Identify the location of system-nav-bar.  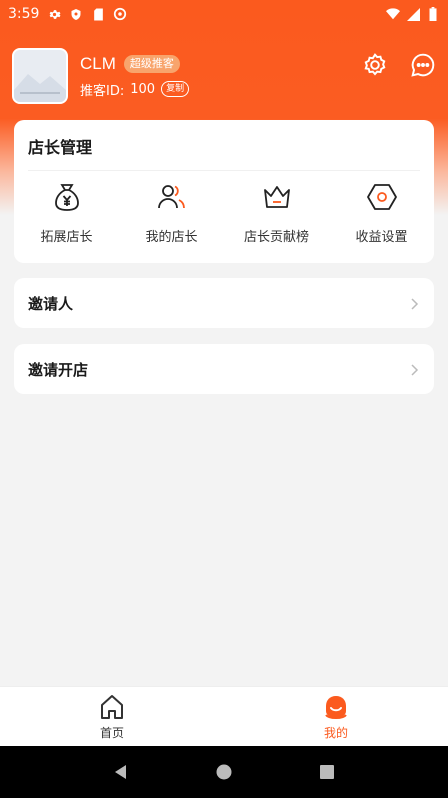
(224, 772).